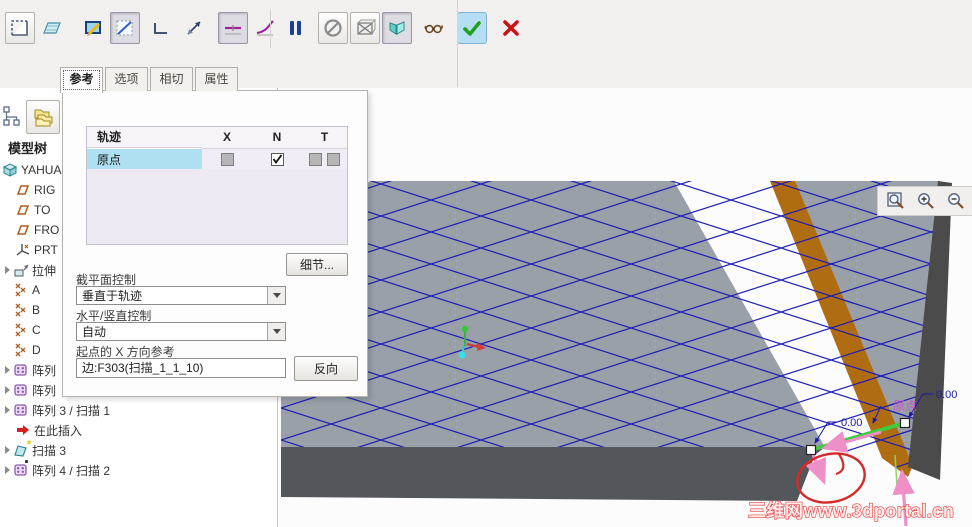  I want to click on pause-icon, so click(295, 28).